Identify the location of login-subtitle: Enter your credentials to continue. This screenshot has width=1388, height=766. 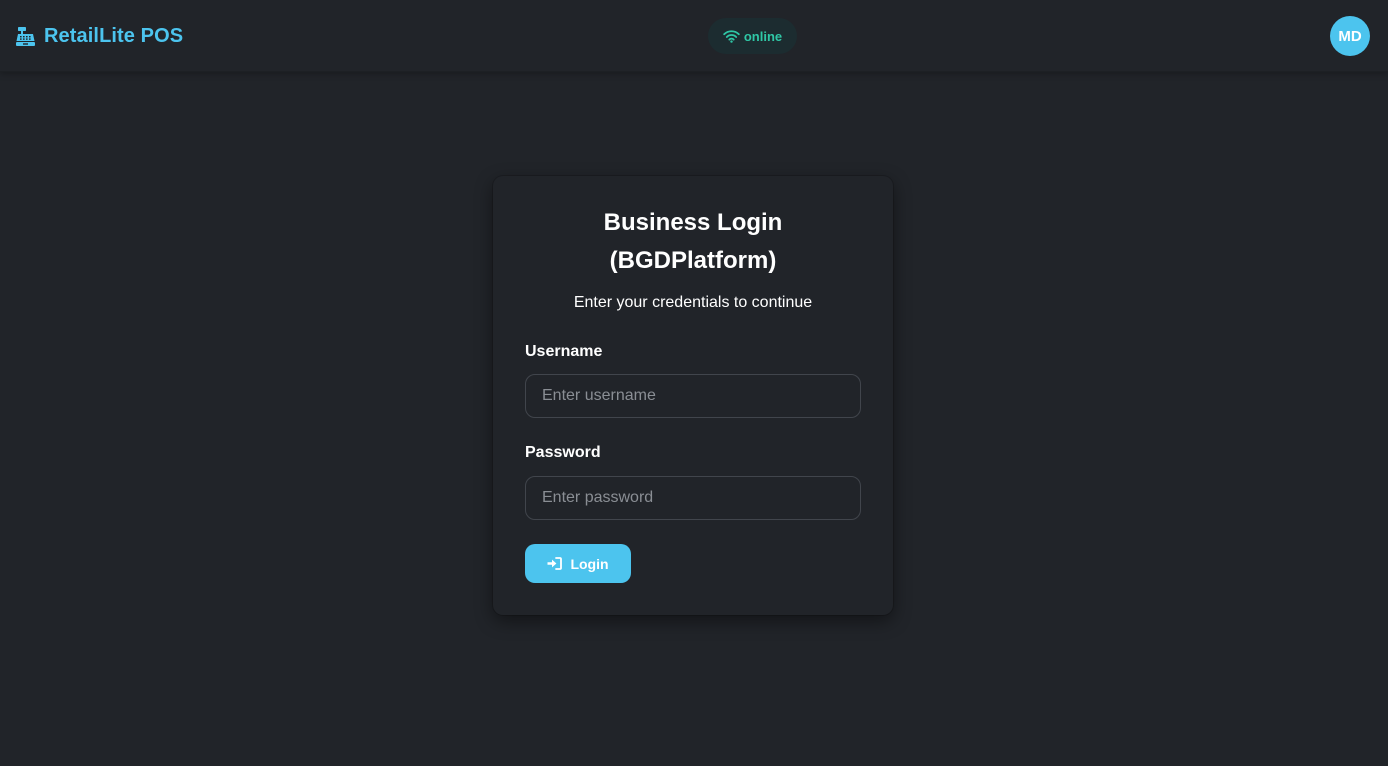
(693, 302).